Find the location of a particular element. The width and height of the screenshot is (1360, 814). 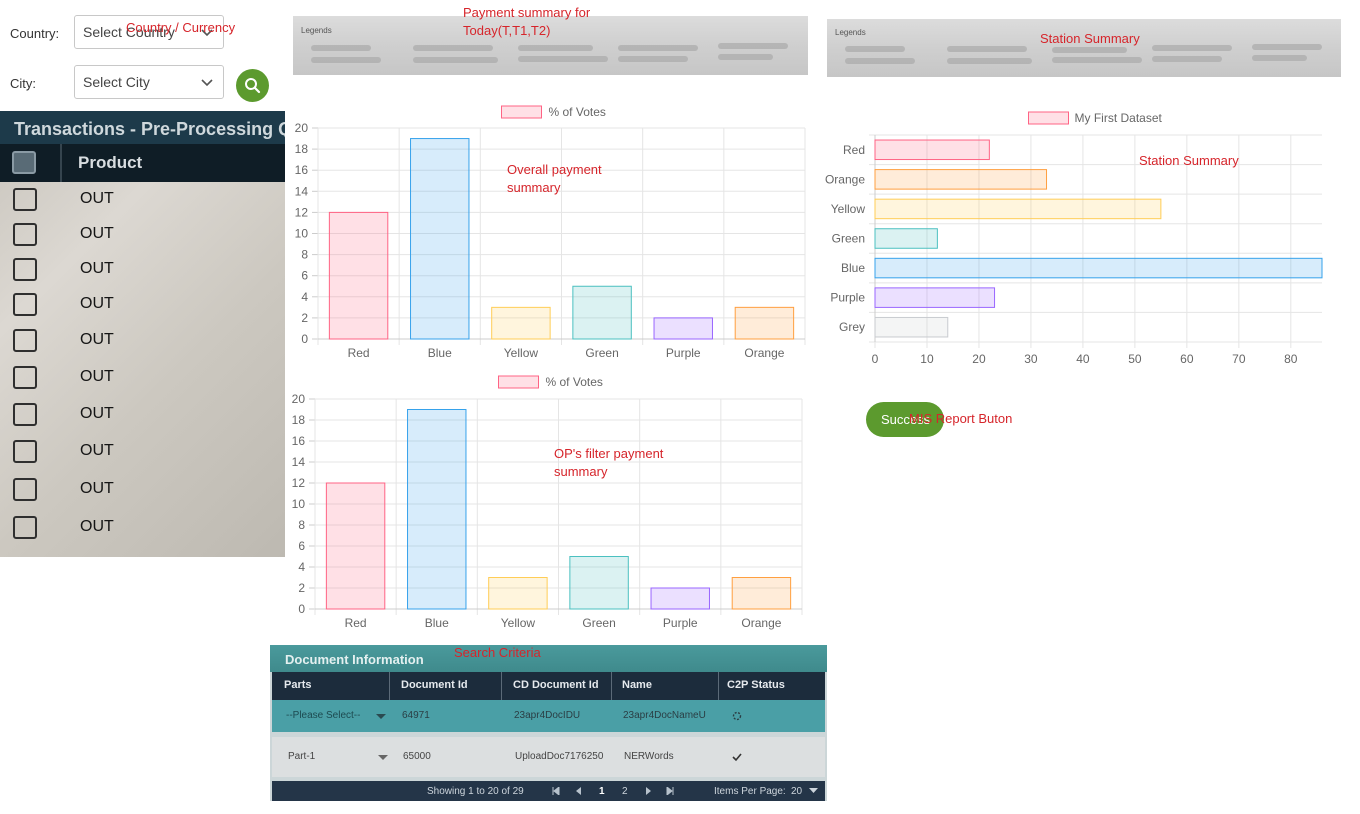

country-label: Country: is located at coordinates (35, 33).